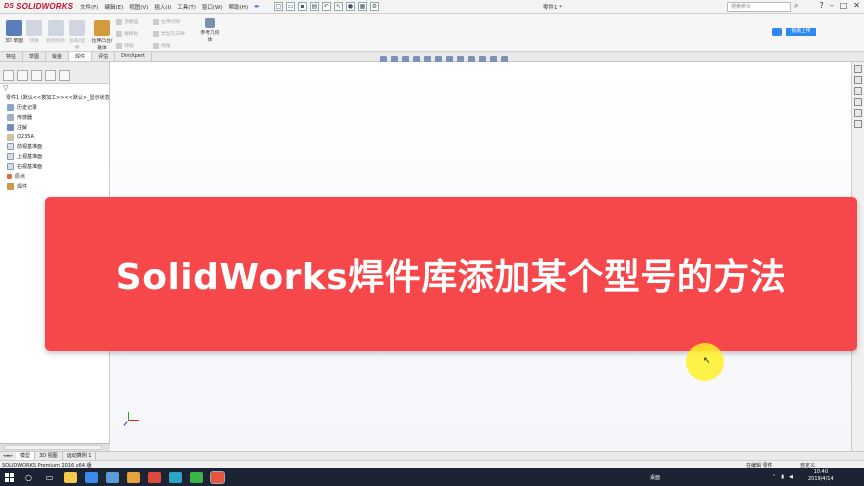 This screenshot has height=486, width=864. Describe the element at coordinates (77, 35) in the screenshot. I see `trim-extend-button: 剪裁/延伸` at that location.